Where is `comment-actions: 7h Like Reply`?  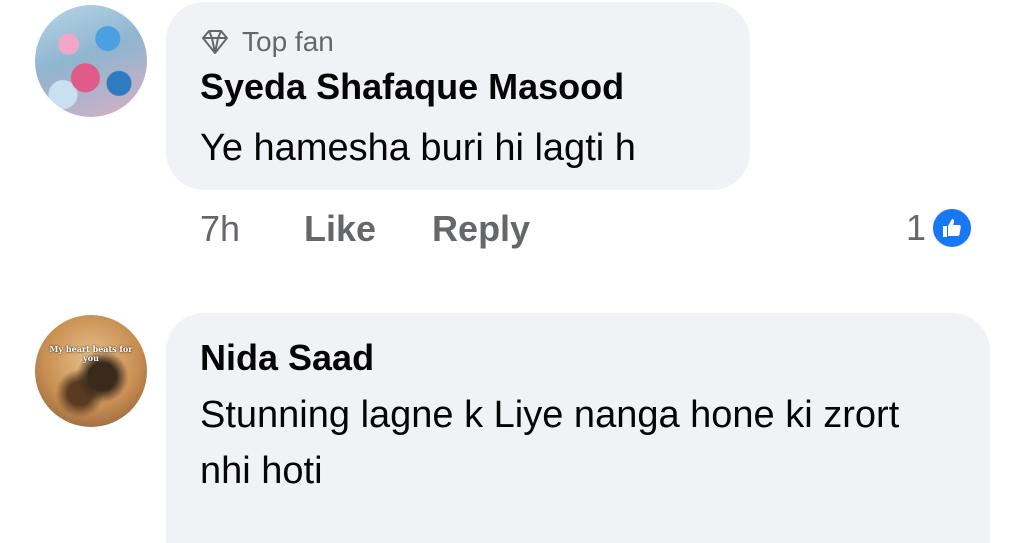
comment-actions: 7h Like Reply is located at coordinates (393, 229).